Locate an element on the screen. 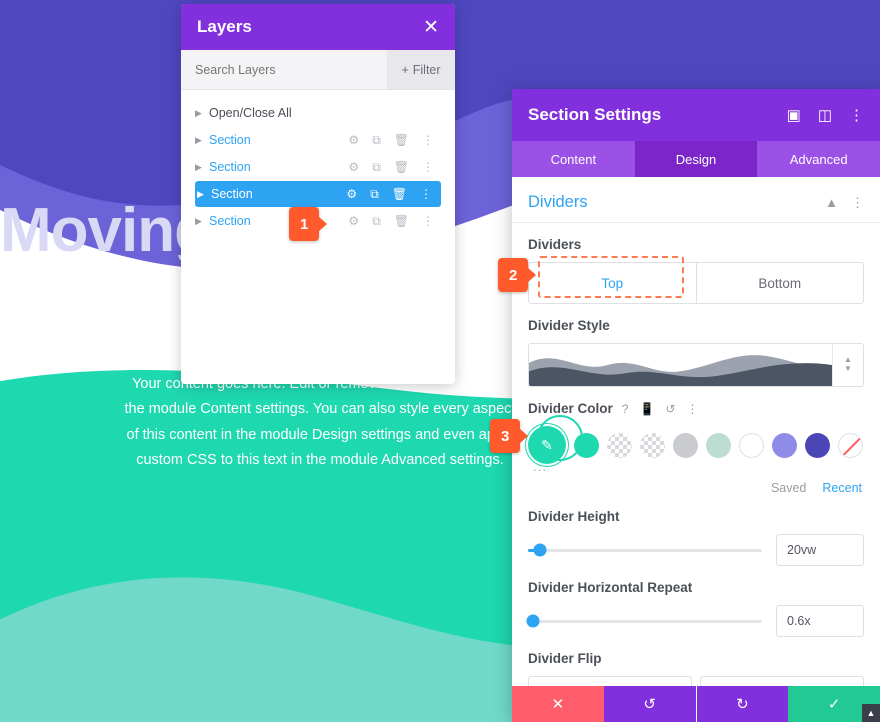  layer-row-2: ▶ Section ⚙ ⧉ 🗑 ⋮ is located at coordinates (318, 167).